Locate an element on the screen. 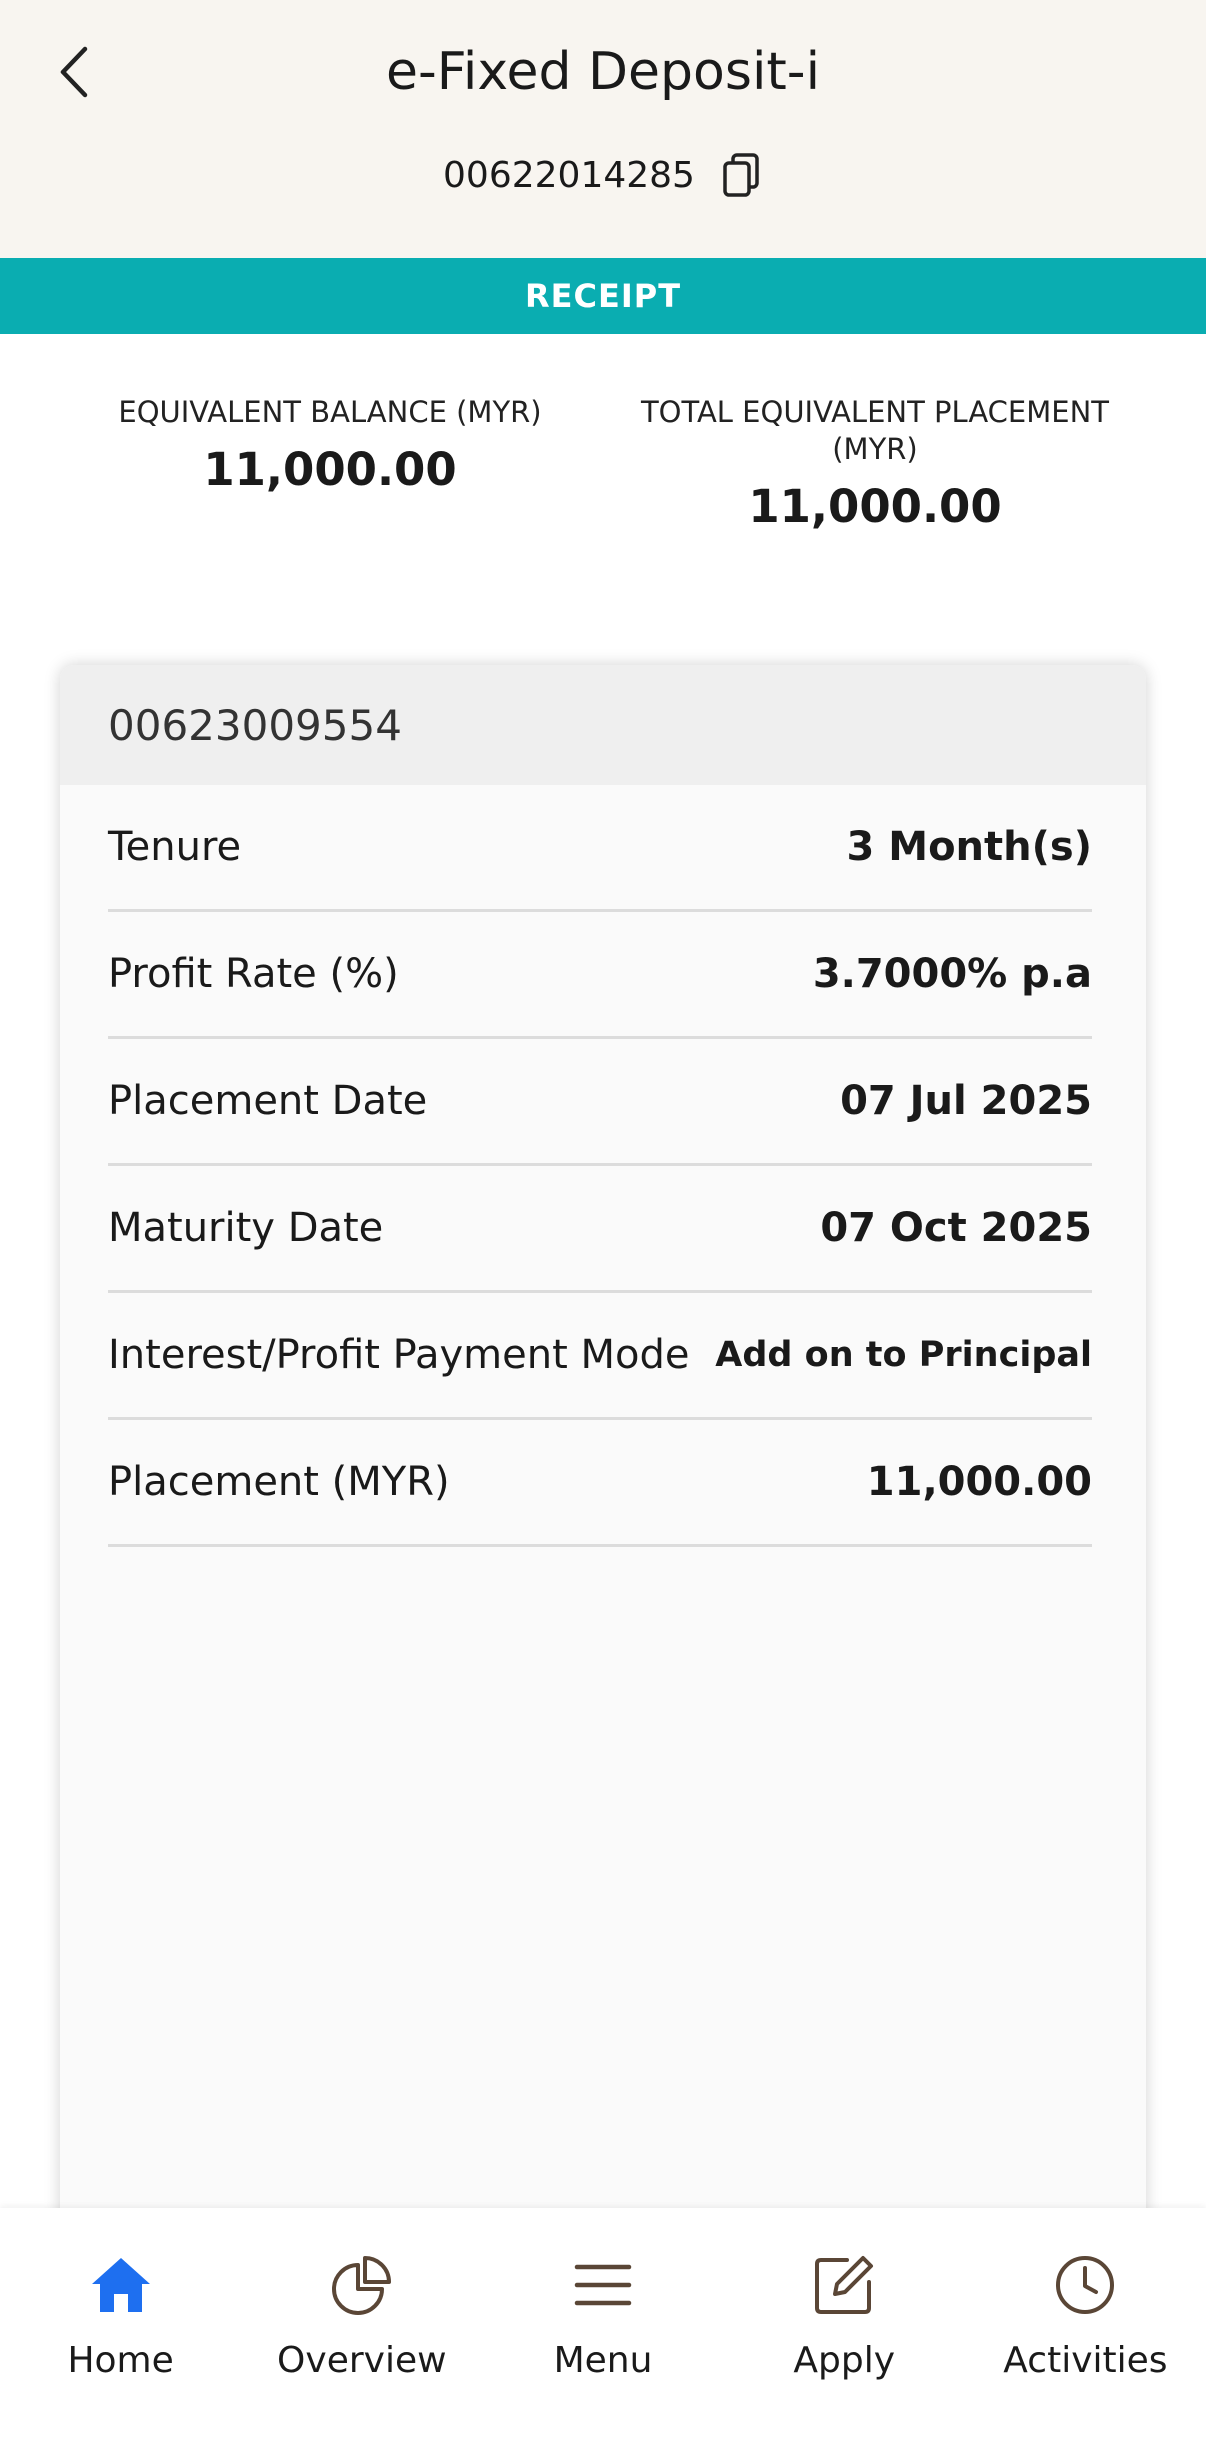  account-number-row: 00622014285 is located at coordinates (603, 175).